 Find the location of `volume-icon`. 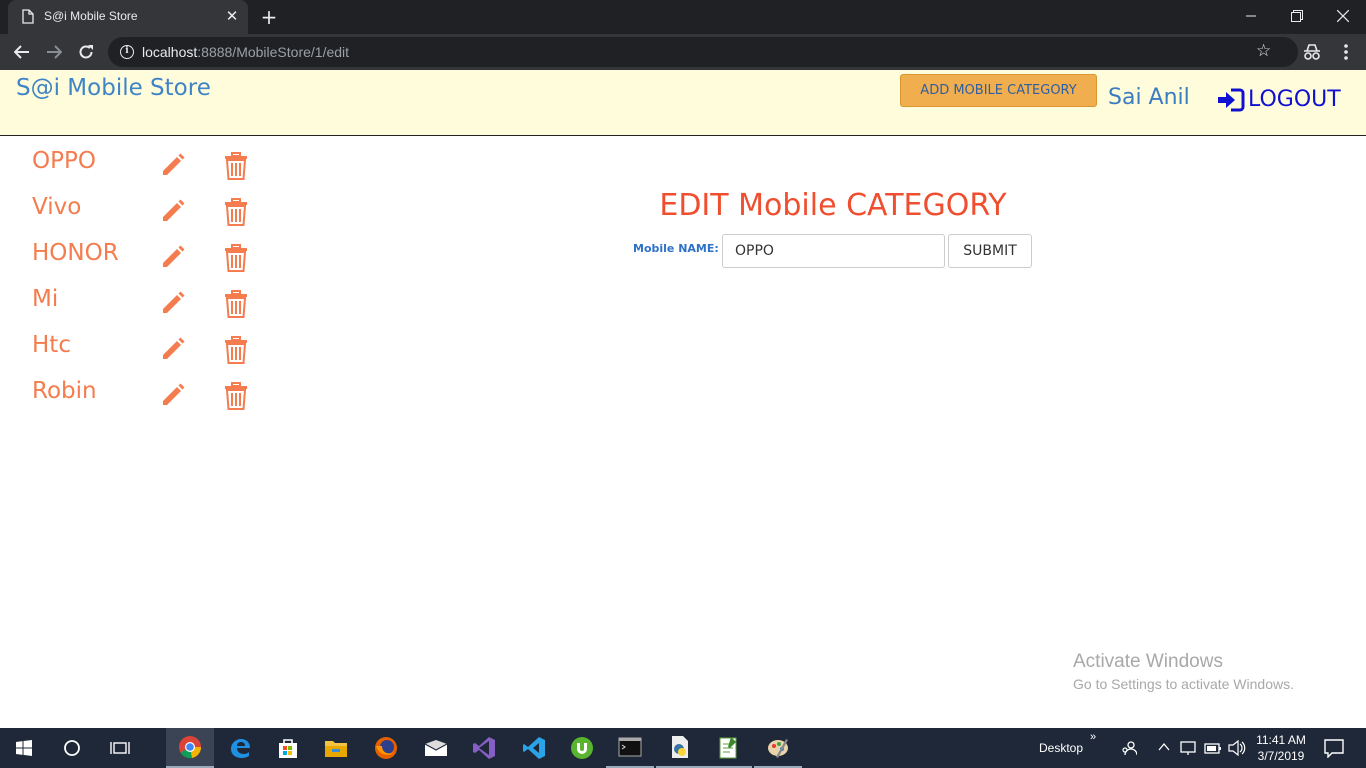

volume-icon is located at coordinates (1237, 748).